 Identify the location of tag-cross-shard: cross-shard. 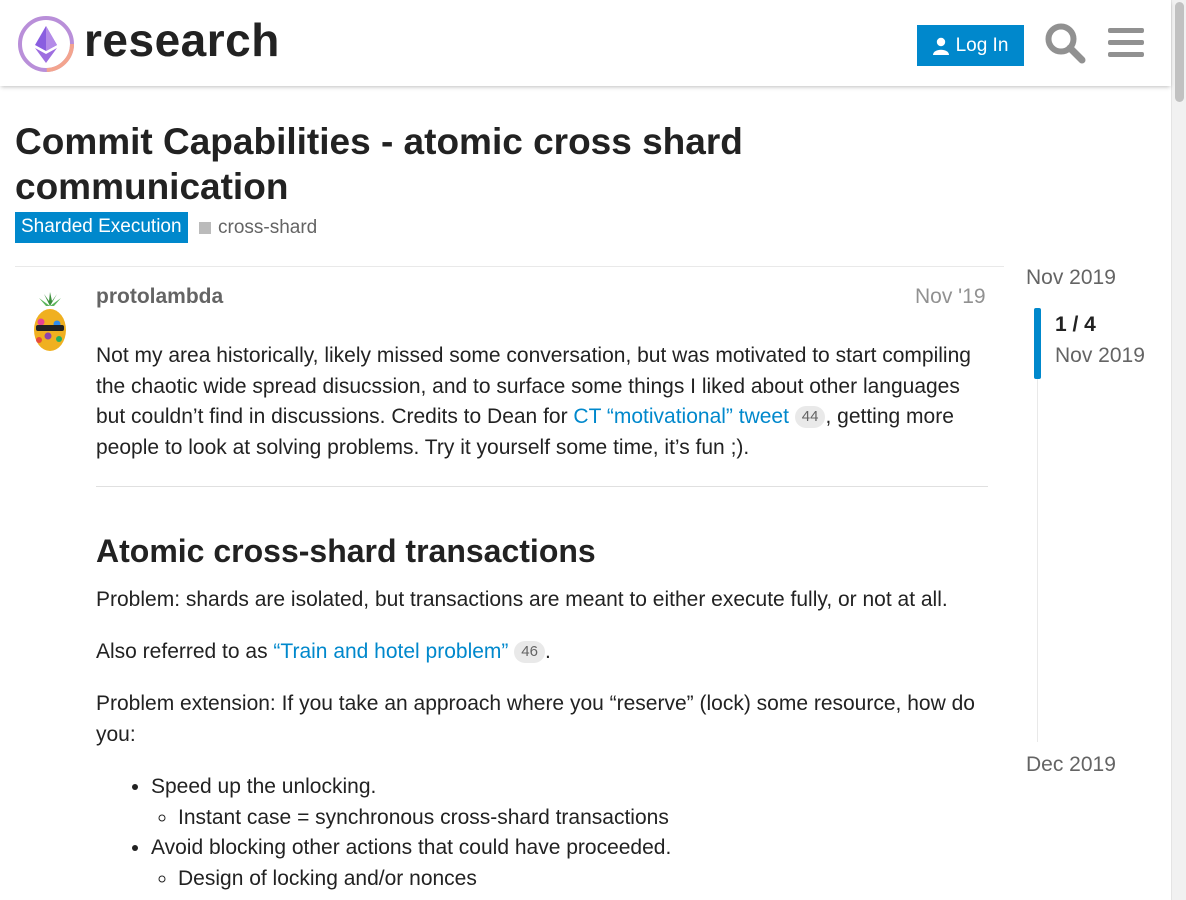
(258, 227).